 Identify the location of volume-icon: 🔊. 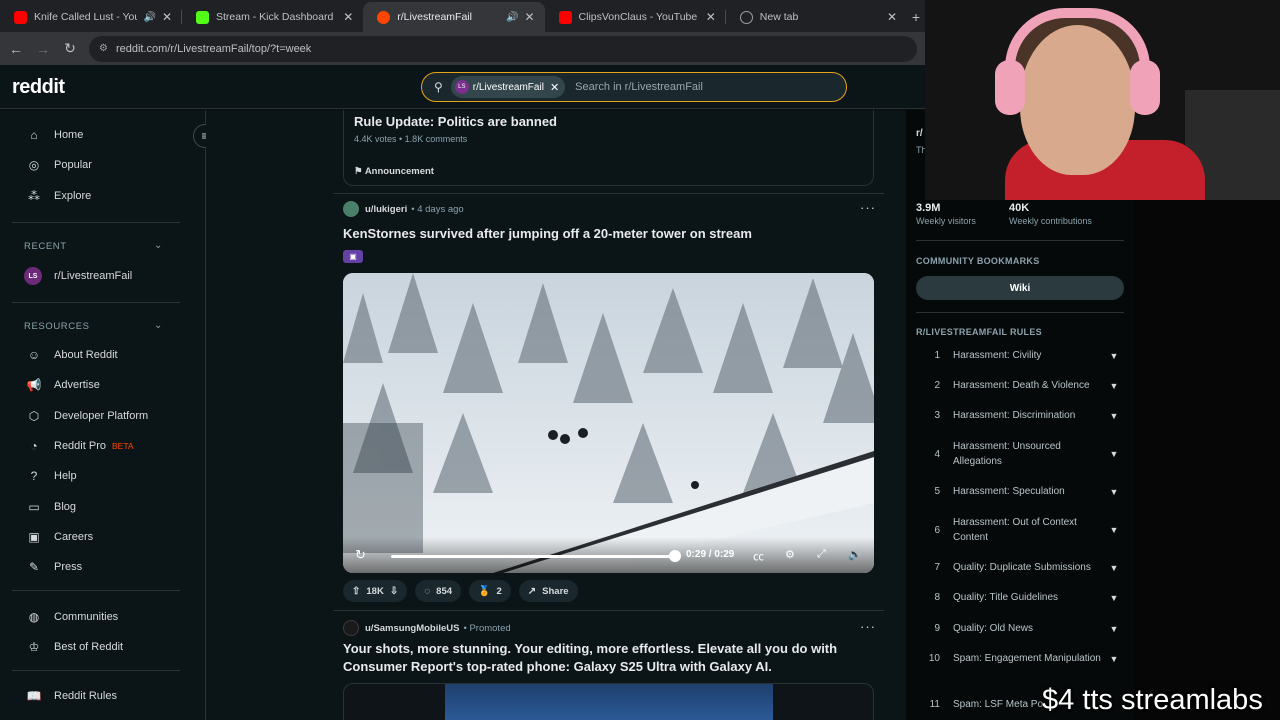
(855, 554).